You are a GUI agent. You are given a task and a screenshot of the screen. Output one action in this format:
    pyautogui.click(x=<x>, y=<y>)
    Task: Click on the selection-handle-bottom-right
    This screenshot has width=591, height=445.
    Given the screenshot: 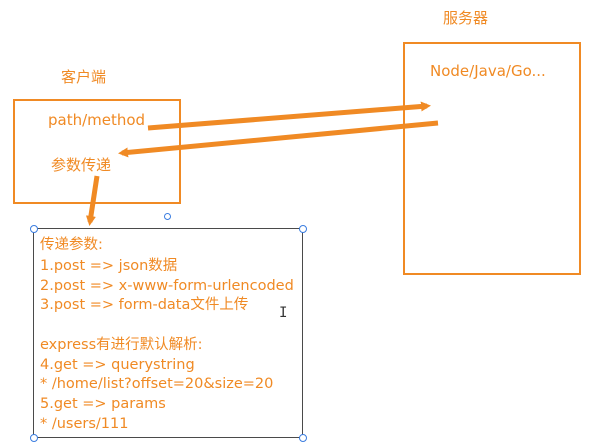 What is the action you would take?
    pyautogui.click(x=303, y=438)
    